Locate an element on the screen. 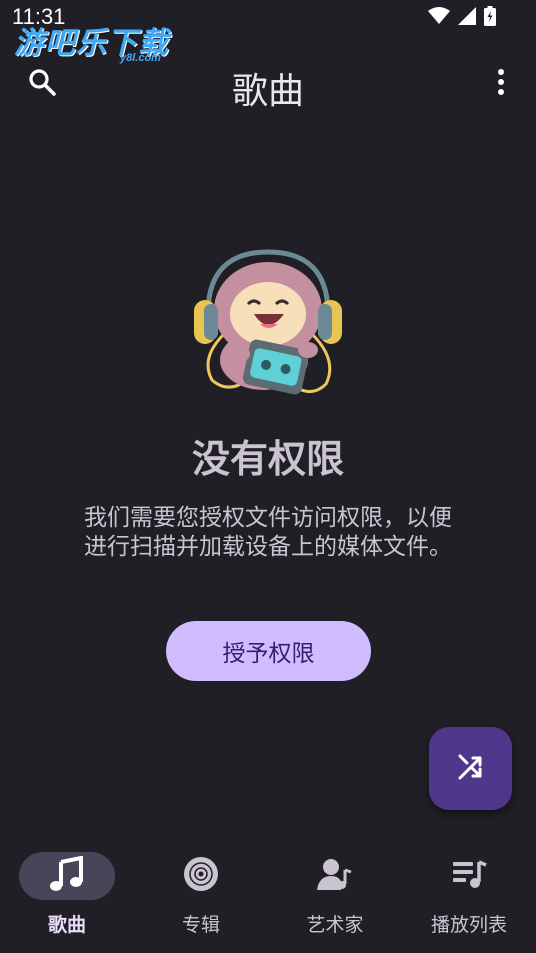  status-icons is located at coordinates (462, 18).